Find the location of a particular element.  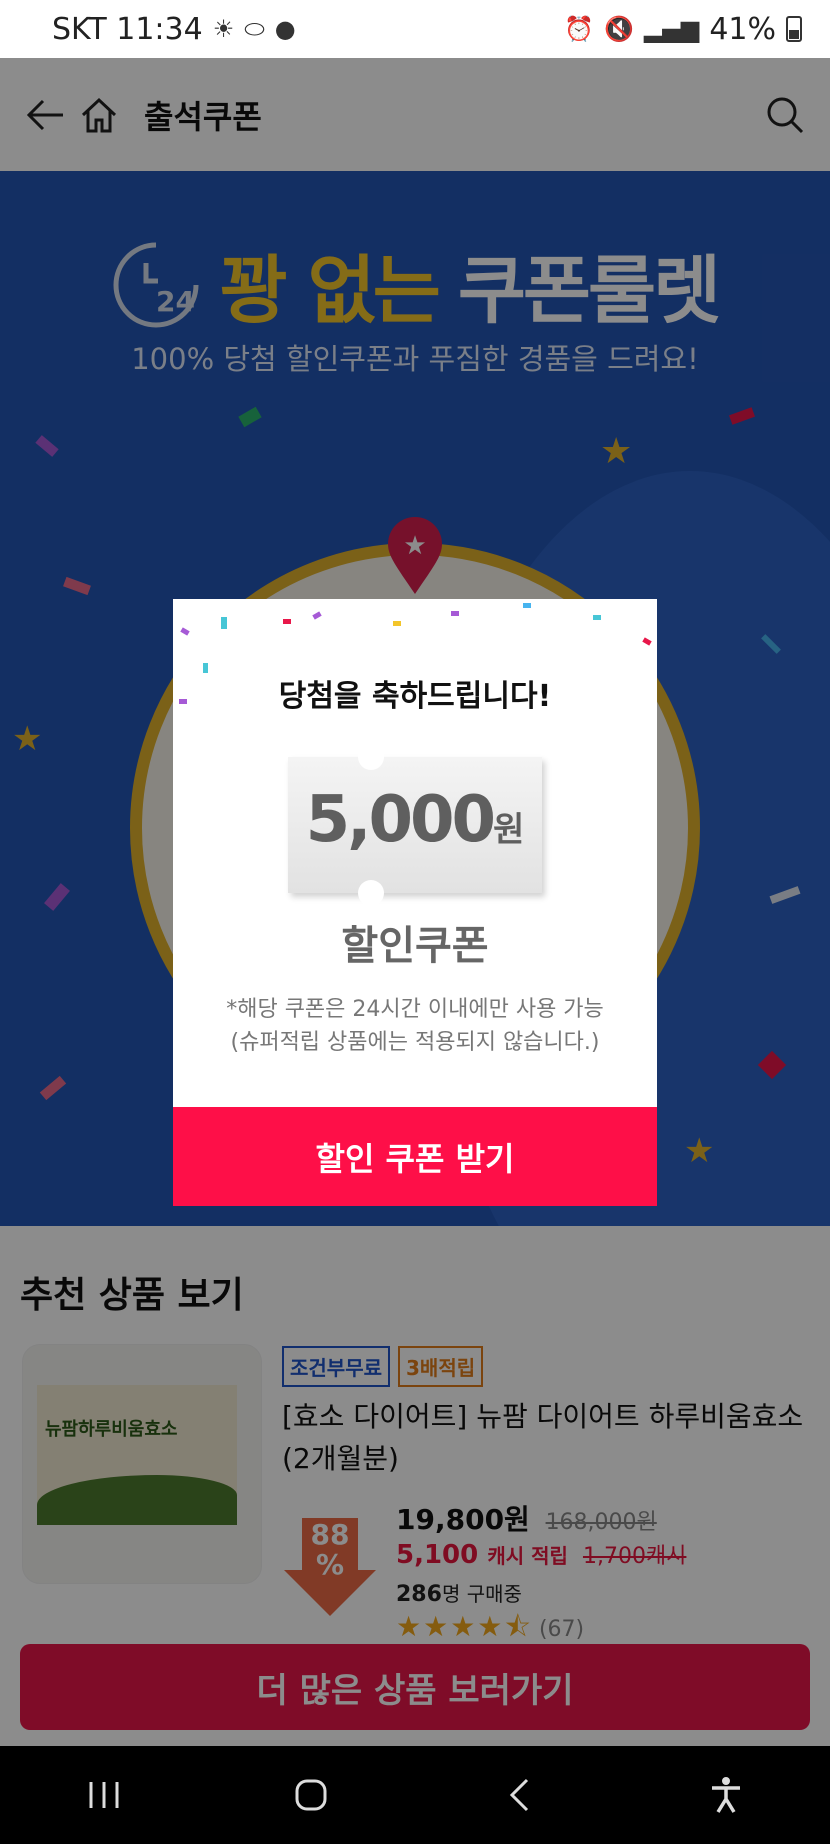

coupon-ticket: 5,000원 is located at coordinates (415, 825).